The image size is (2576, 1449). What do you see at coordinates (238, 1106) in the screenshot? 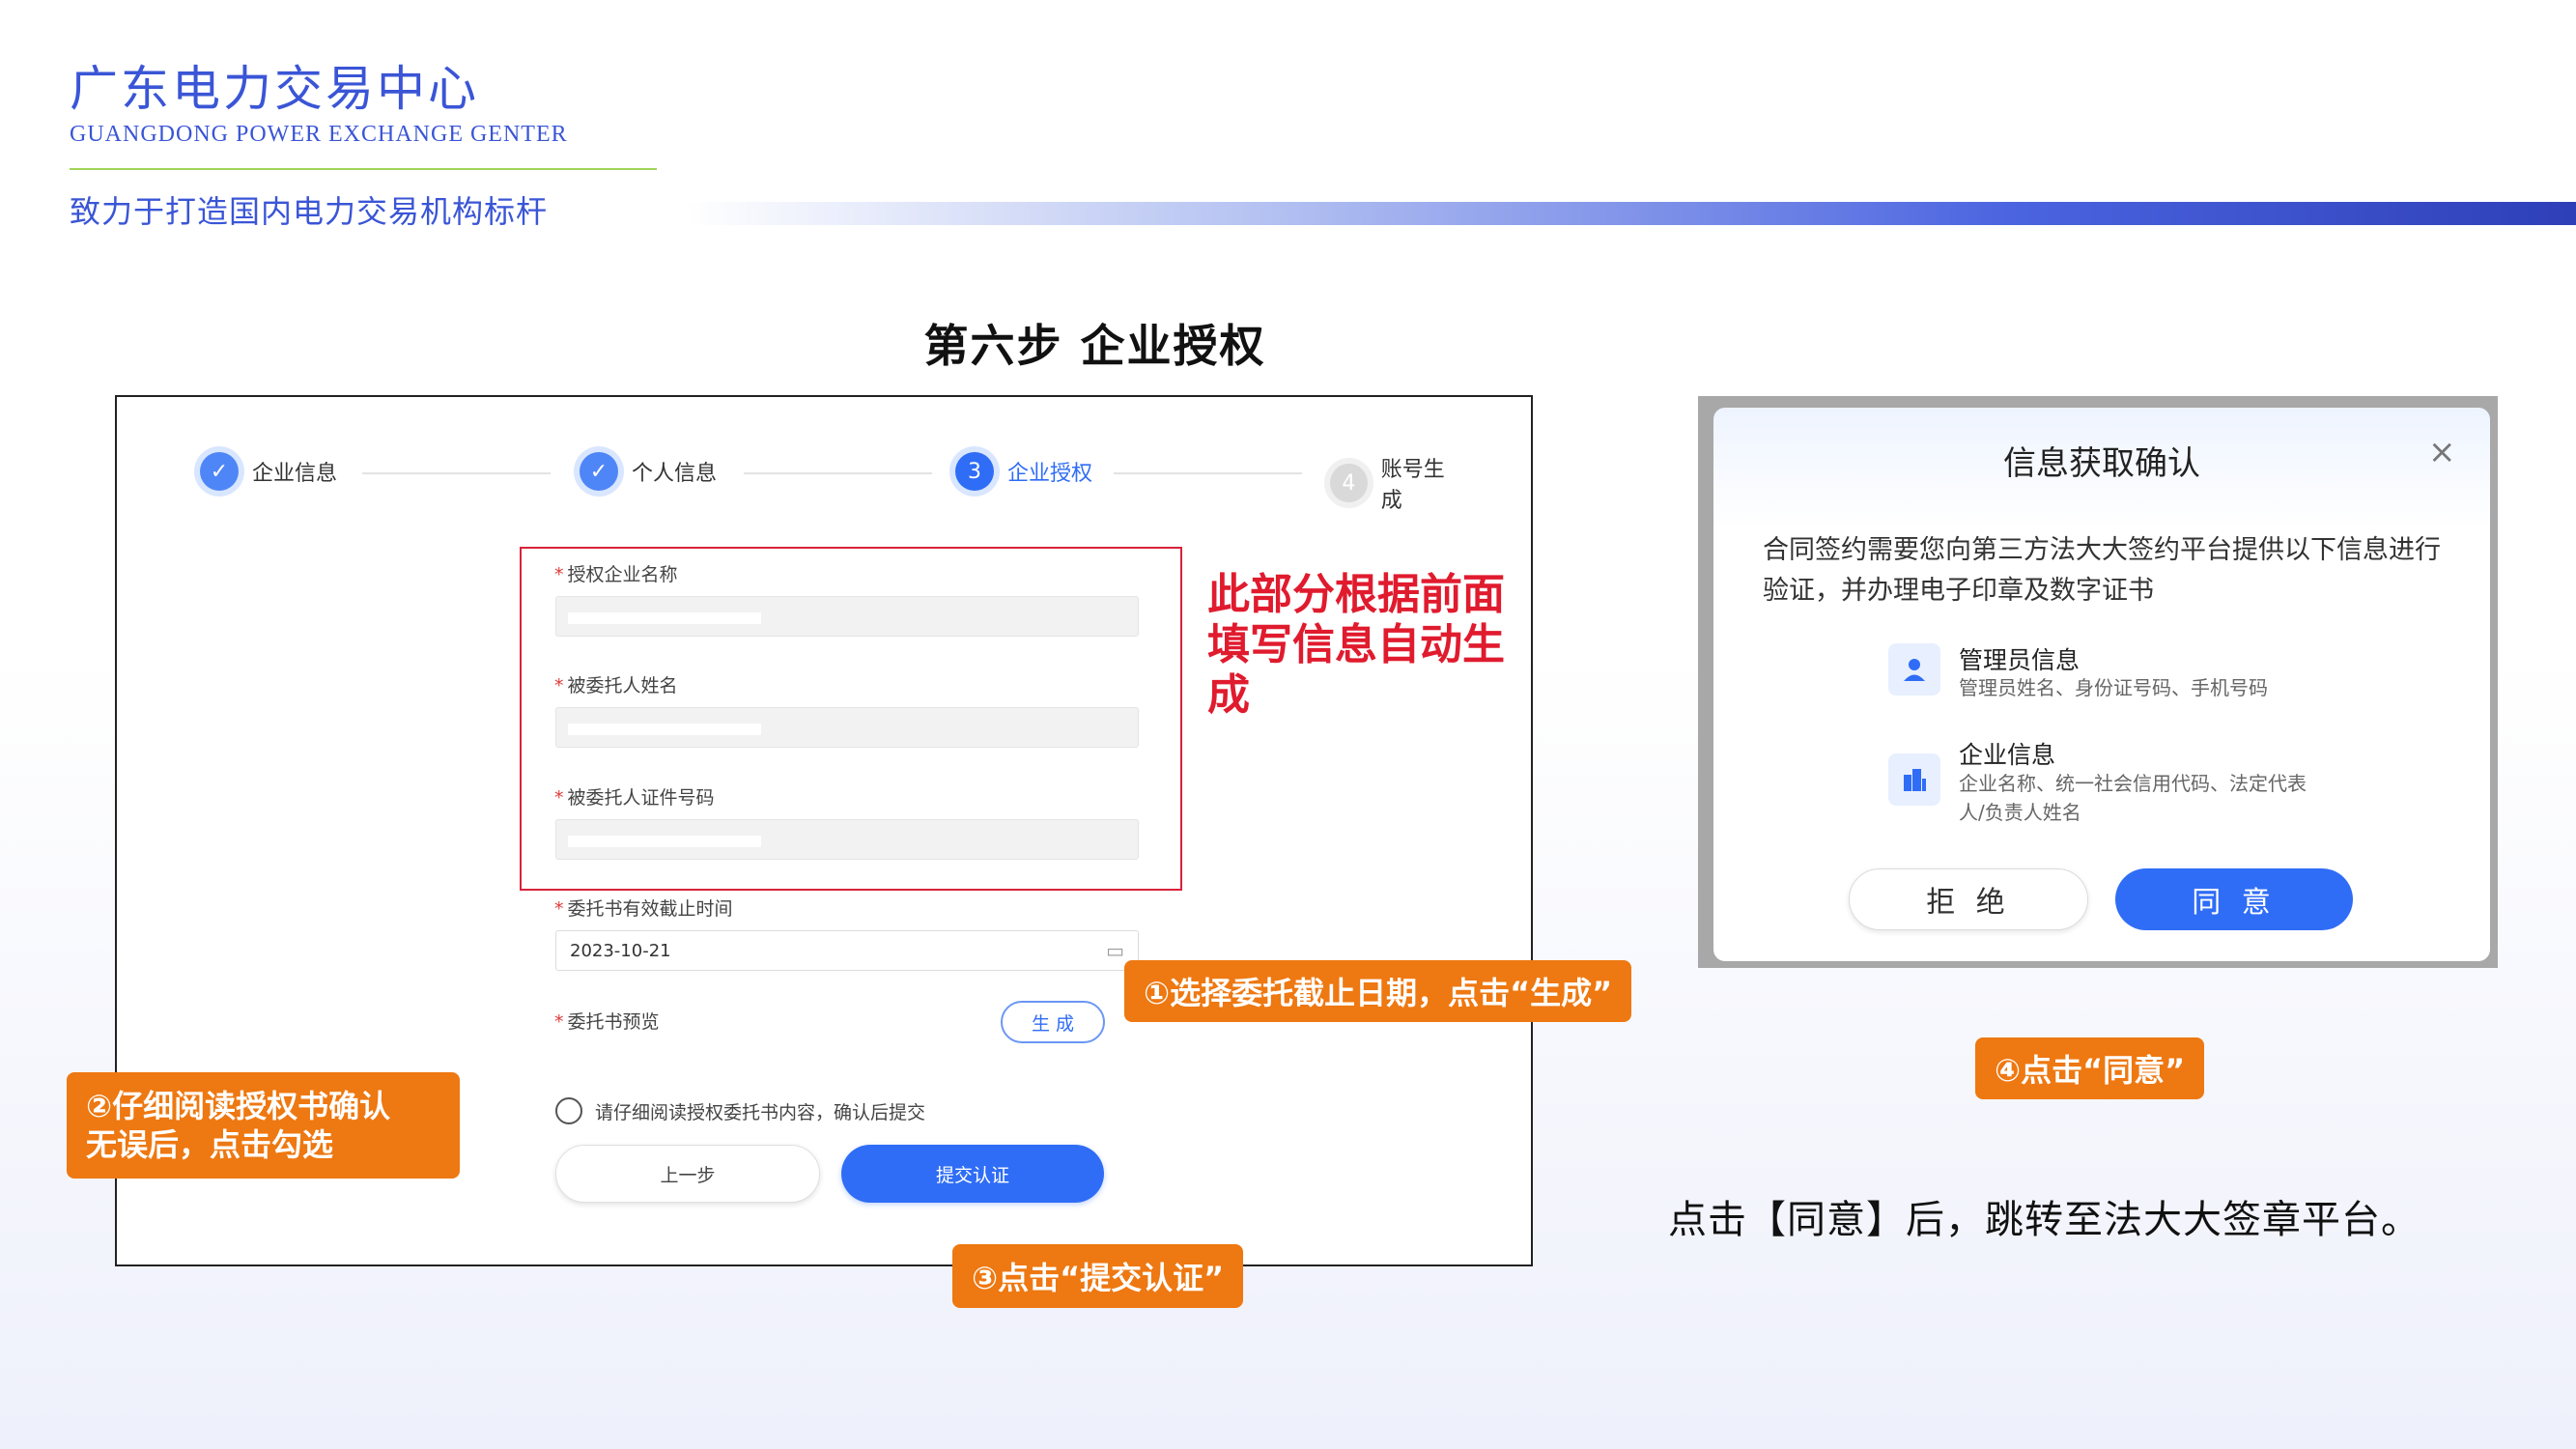
I see `callout-step-2-line-1: ②仔细阅读授权书确认` at bounding box center [238, 1106].